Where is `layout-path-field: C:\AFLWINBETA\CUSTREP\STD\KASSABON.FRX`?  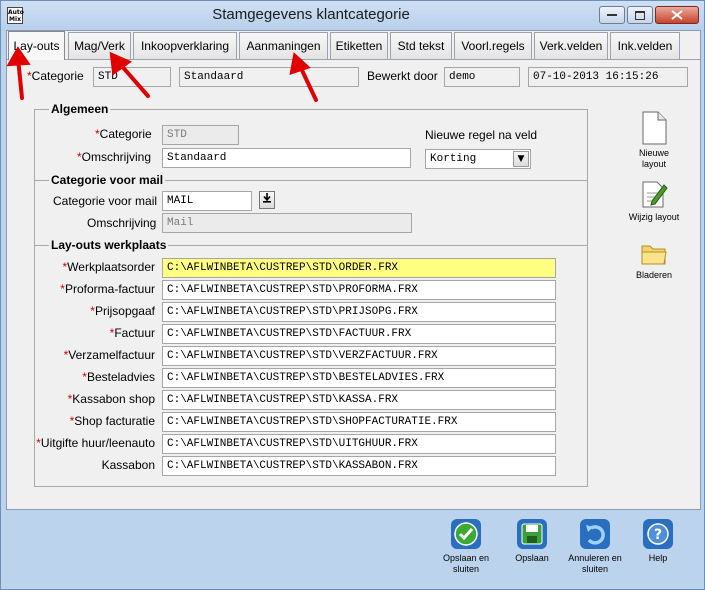
layout-path-field: C:\AFLWINBETA\CUSTREP\STD\KASSABON.FRX is located at coordinates (359, 466).